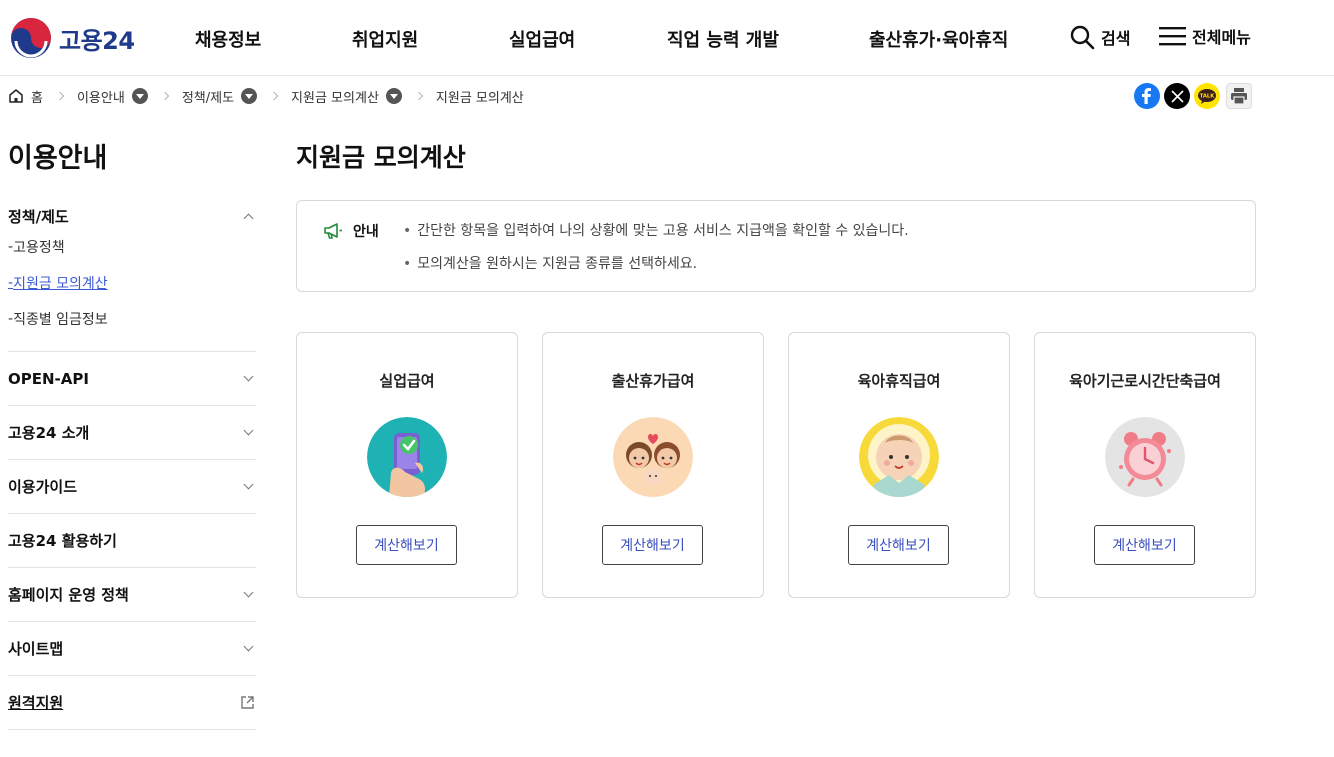 This screenshot has width=1334, height=757. I want to click on sidebar-group-howto: 고용24 활용하기, so click(132, 541).